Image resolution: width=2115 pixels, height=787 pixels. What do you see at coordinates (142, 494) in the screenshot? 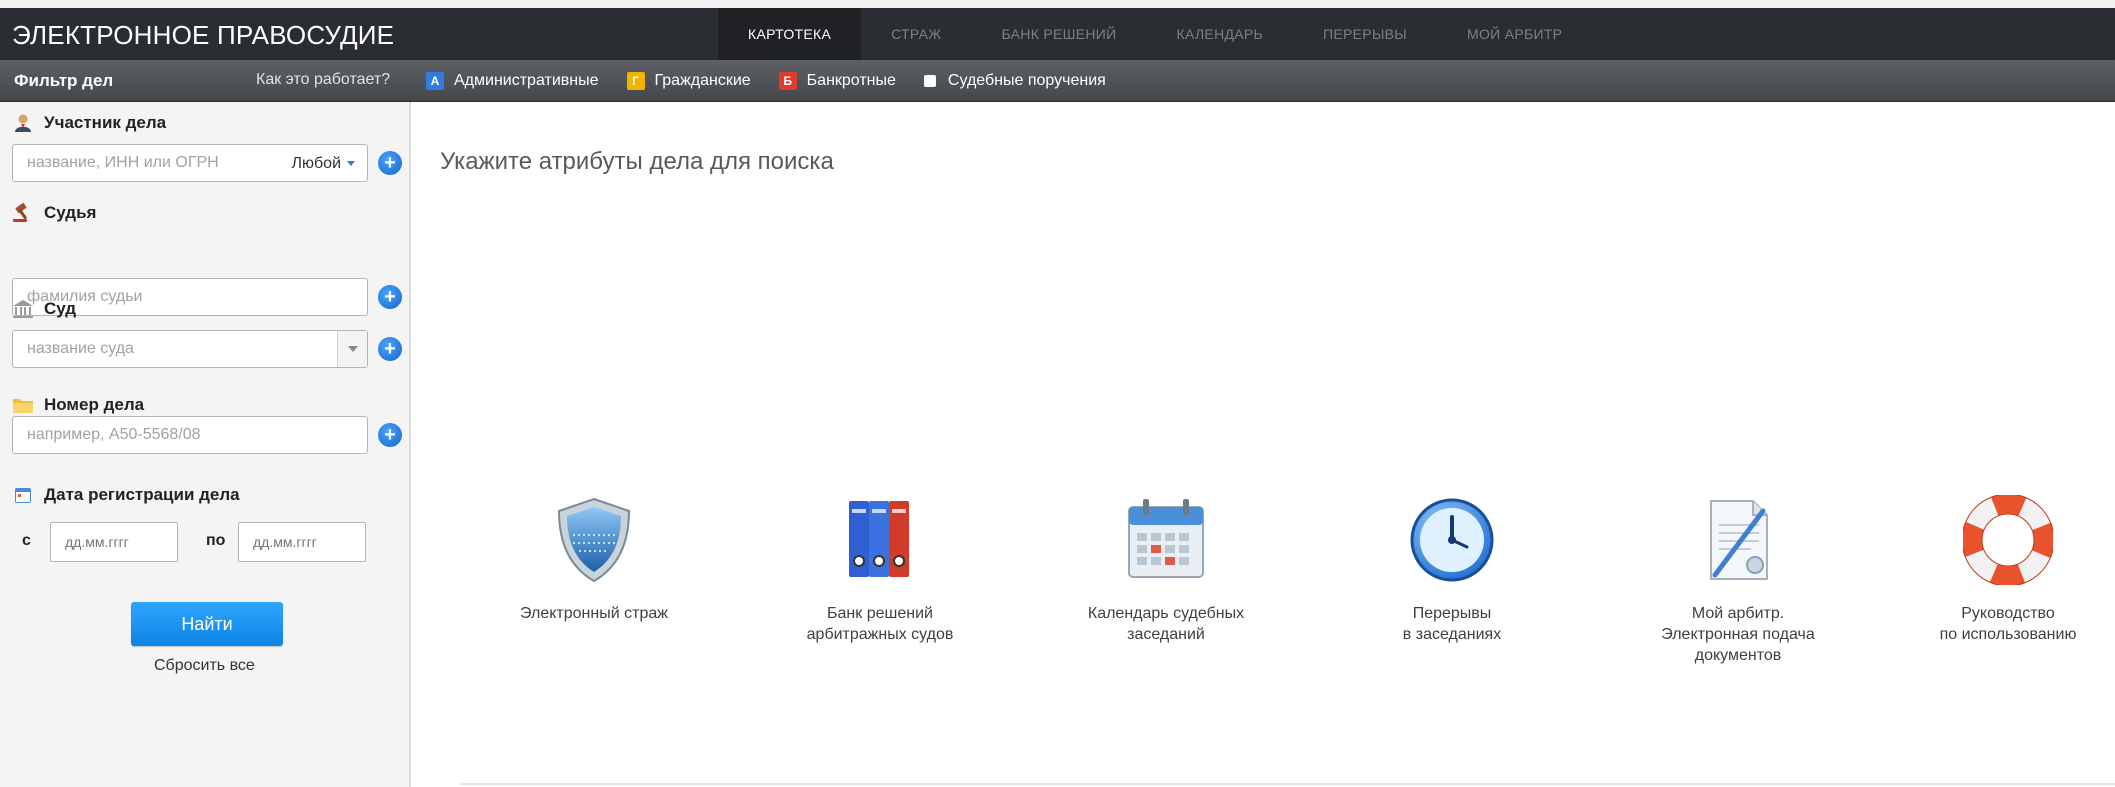
I see `reg-date-label-text: Дата регистрации дела` at bounding box center [142, 494].